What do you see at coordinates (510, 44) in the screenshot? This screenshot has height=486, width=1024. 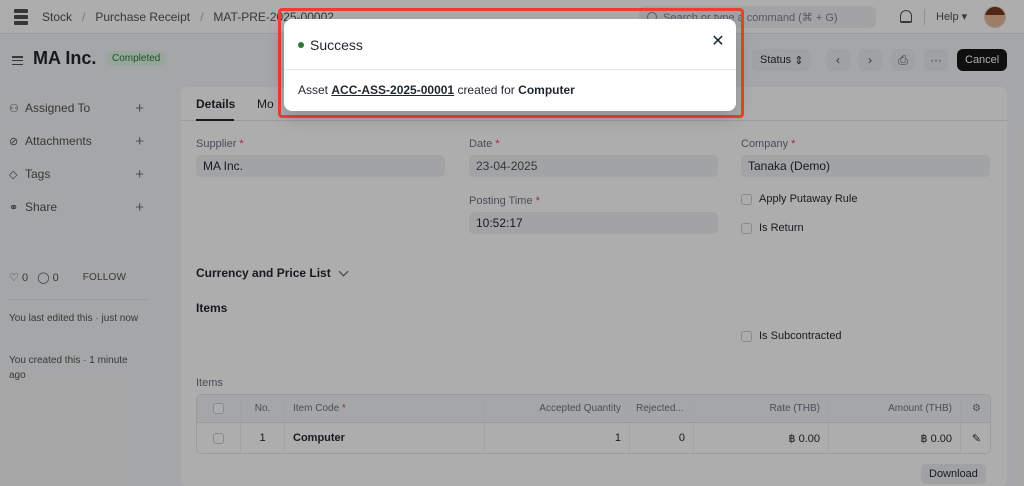 I see `dialog-header: Success ✕` at bounding box center [510, 44].